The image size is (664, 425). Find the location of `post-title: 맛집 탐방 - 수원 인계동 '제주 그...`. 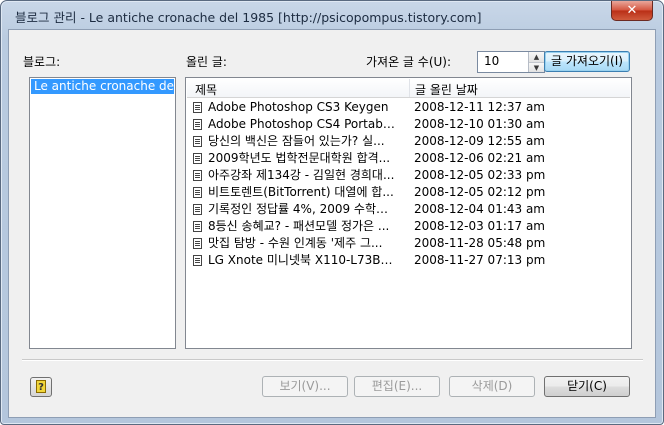

post-title: 맛집 탐방 - 수원 인계동 '제주 그... is located at coordinates (295, 243).